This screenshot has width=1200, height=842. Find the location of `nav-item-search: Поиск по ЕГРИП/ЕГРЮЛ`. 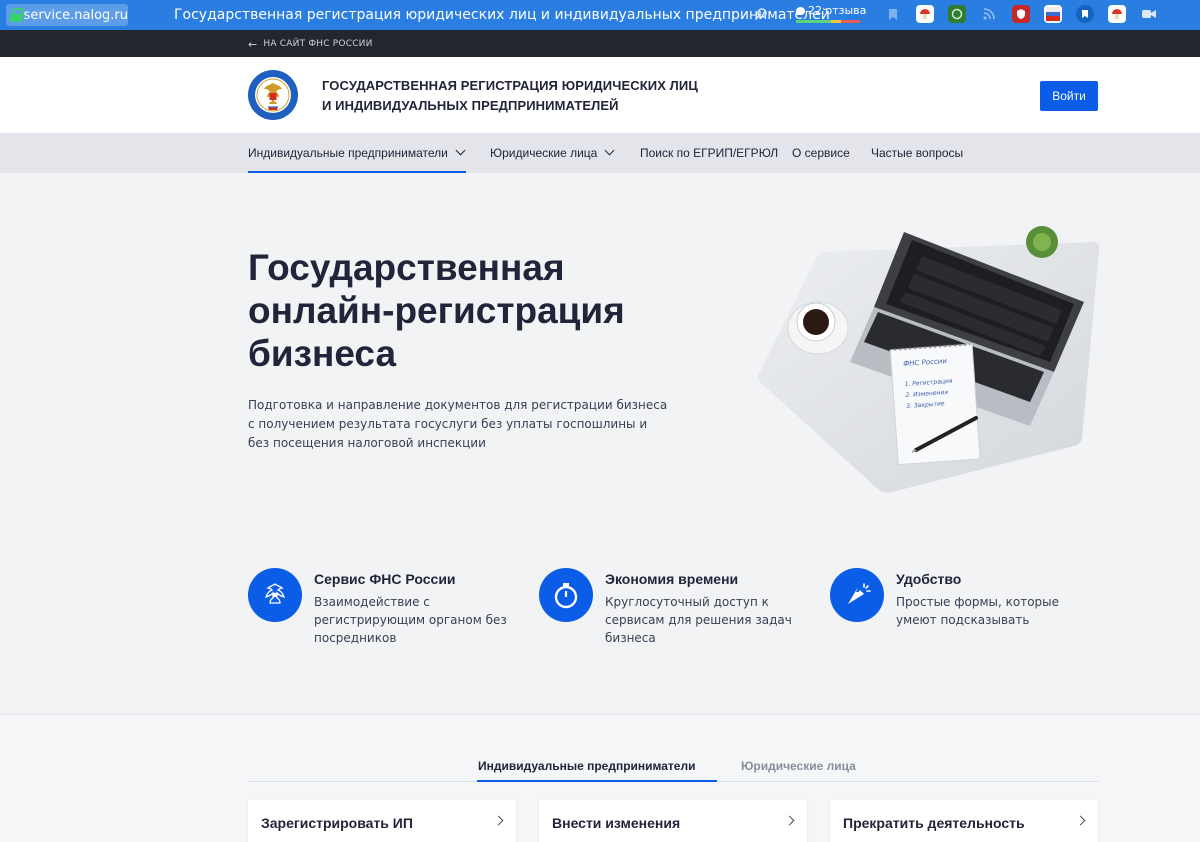

nav-item-search: Поиск по ЕГРИП/ЕГРЮЛ is located at coordinates (709, 153).